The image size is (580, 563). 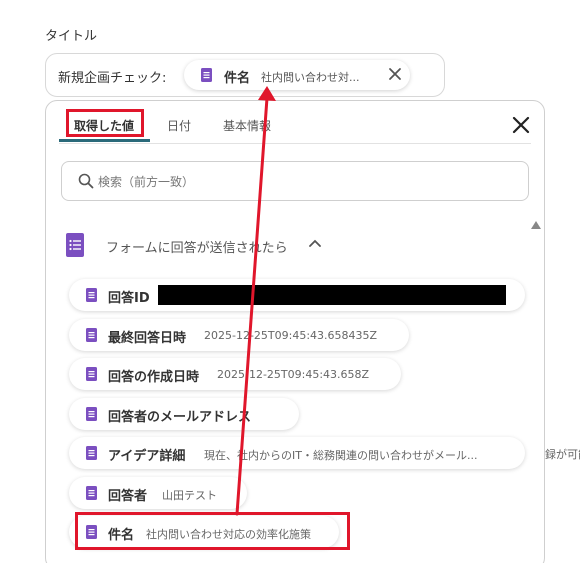 I want to click on active-tab-indicator, so click(x=104, y=140).